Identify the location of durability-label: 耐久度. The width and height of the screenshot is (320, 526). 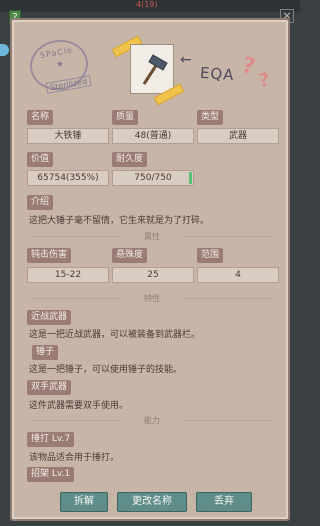
(130, 159).